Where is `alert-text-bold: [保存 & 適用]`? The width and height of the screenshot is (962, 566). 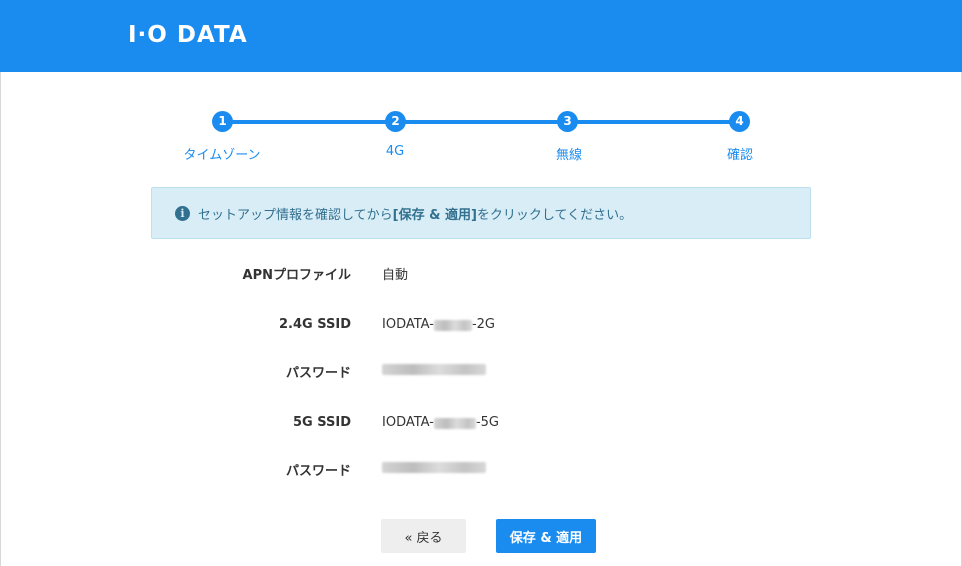
alert-text-bold: [保存 & 適用] is located at coordinates (434, 215).